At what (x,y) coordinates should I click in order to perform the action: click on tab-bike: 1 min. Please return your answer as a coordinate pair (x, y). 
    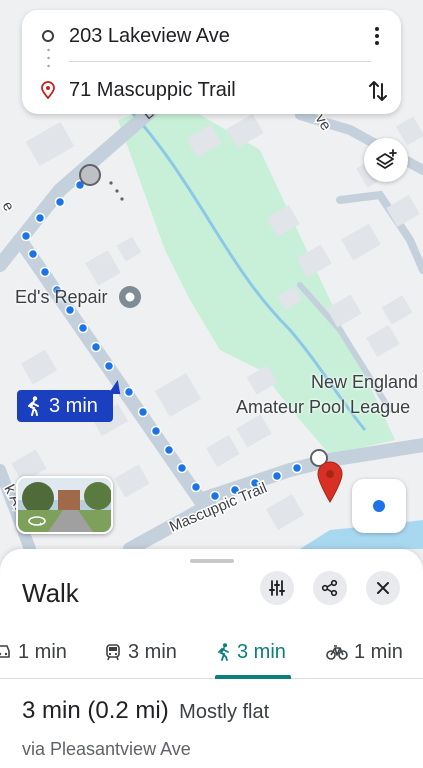
    Looking at the image, I should click on (364, 652).